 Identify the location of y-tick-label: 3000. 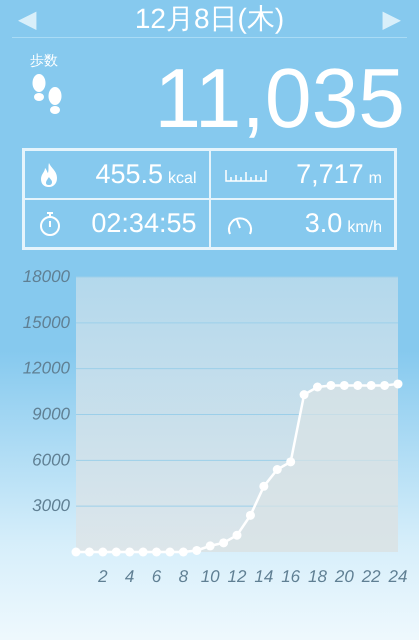
(51, 506).